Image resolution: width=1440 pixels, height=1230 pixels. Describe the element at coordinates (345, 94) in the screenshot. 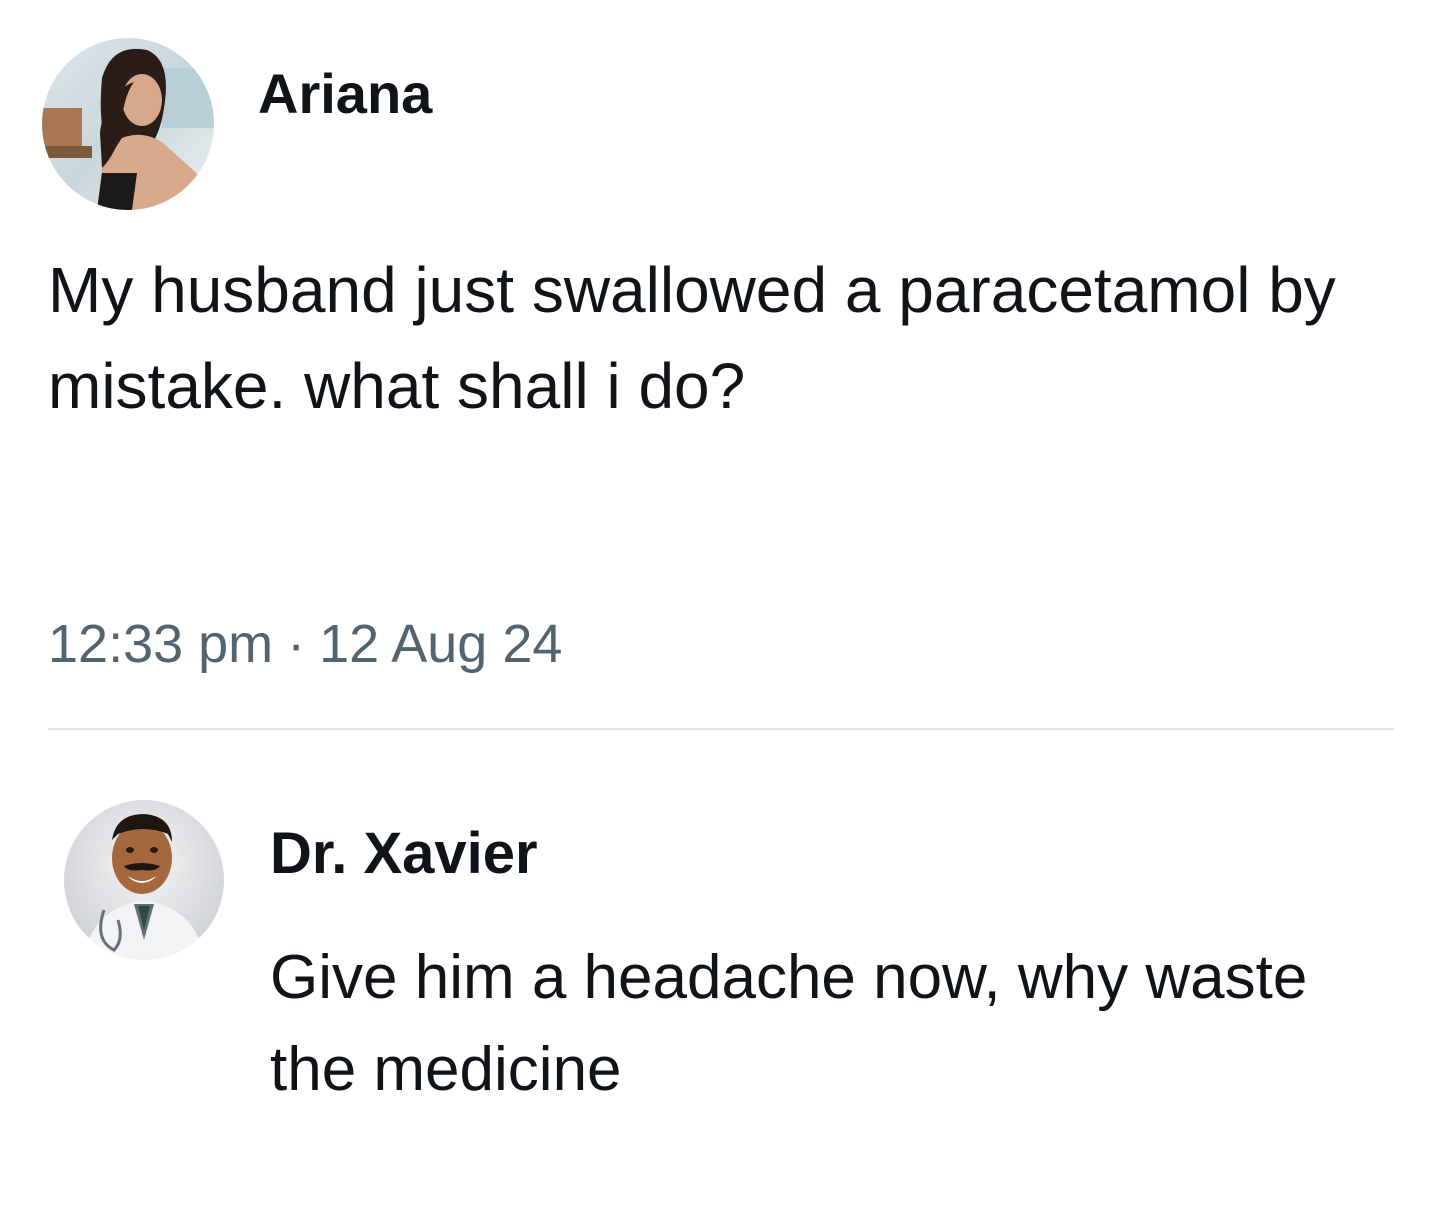

I see `author-name: Ariana` at that location.